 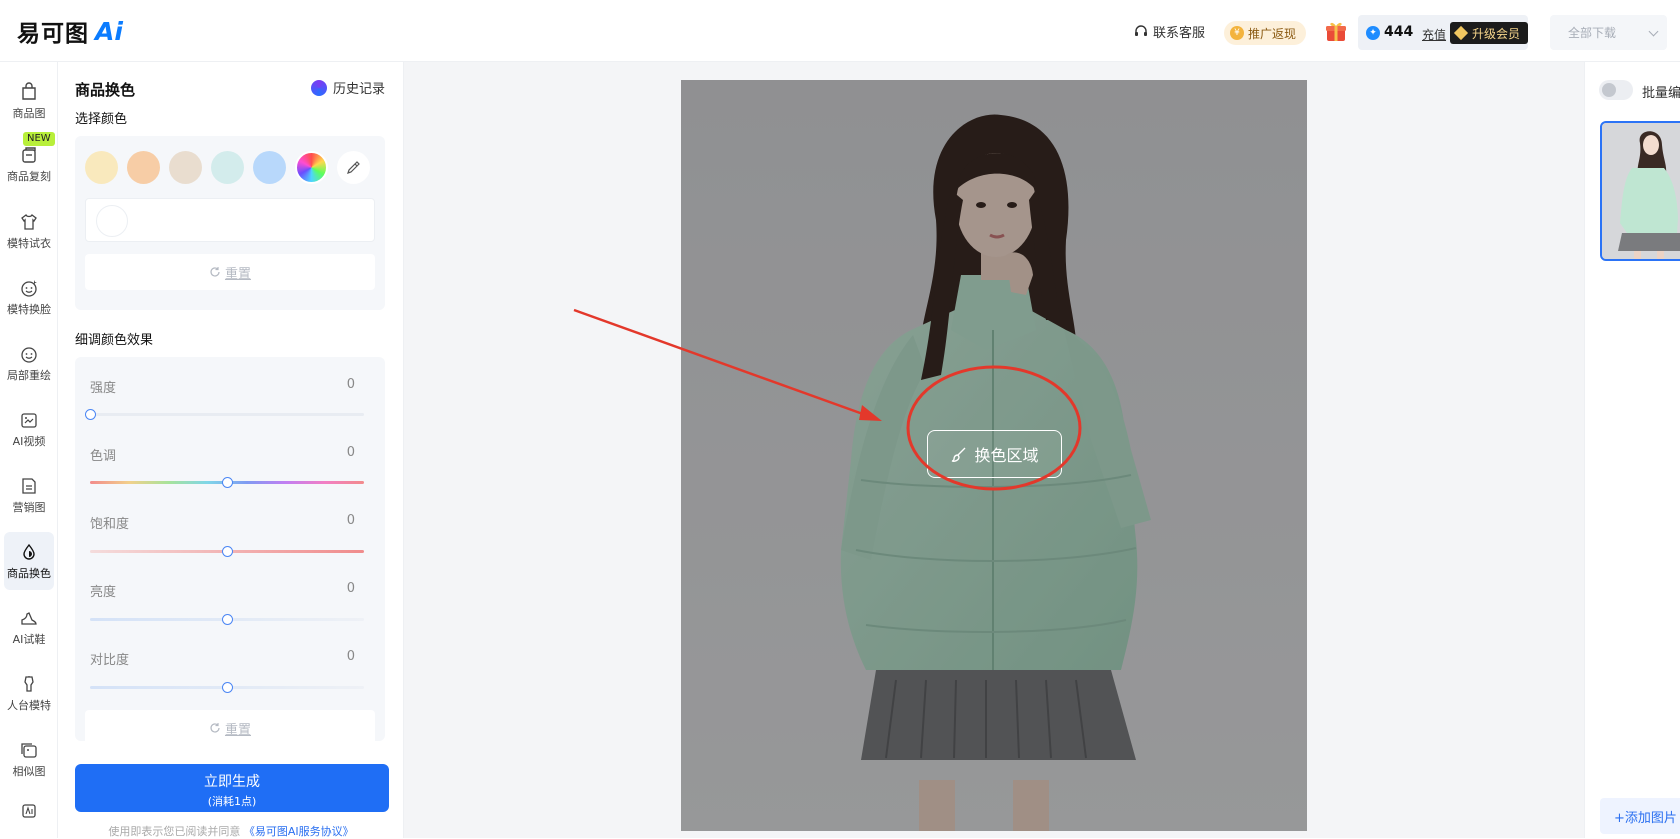 I want to click on top-header: 易可图 Ai 联系客服 ¥ 推广返现 ✦ 444 充值 升级会员 全部下载, so click(x=840, y=31).